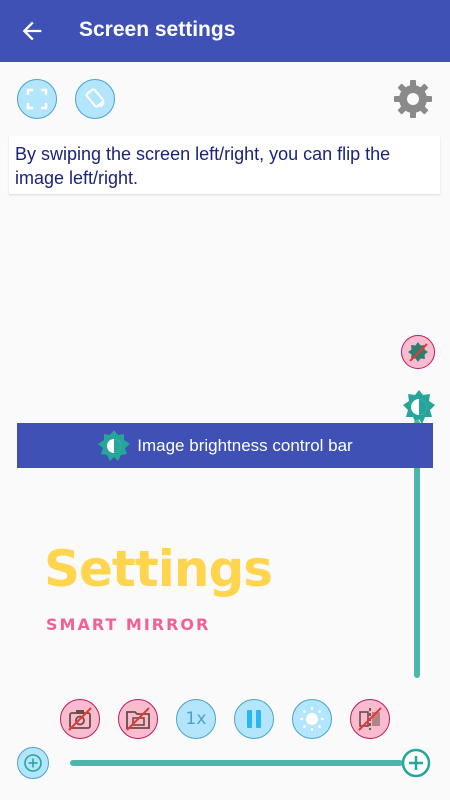  I want to click on fullscreen-button, so click(37, 99).